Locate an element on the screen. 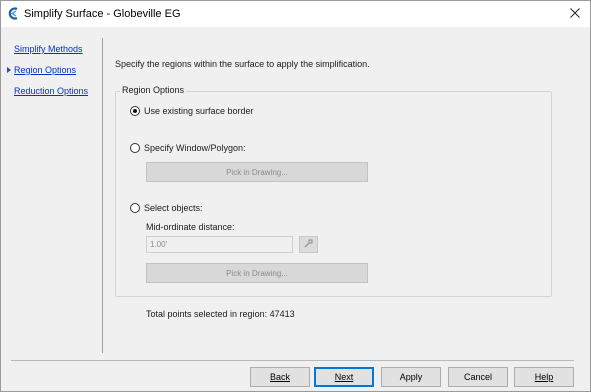 The width and height of the screenshot is (591, 392). radio-button-checked is located at coordinates (135, 111).